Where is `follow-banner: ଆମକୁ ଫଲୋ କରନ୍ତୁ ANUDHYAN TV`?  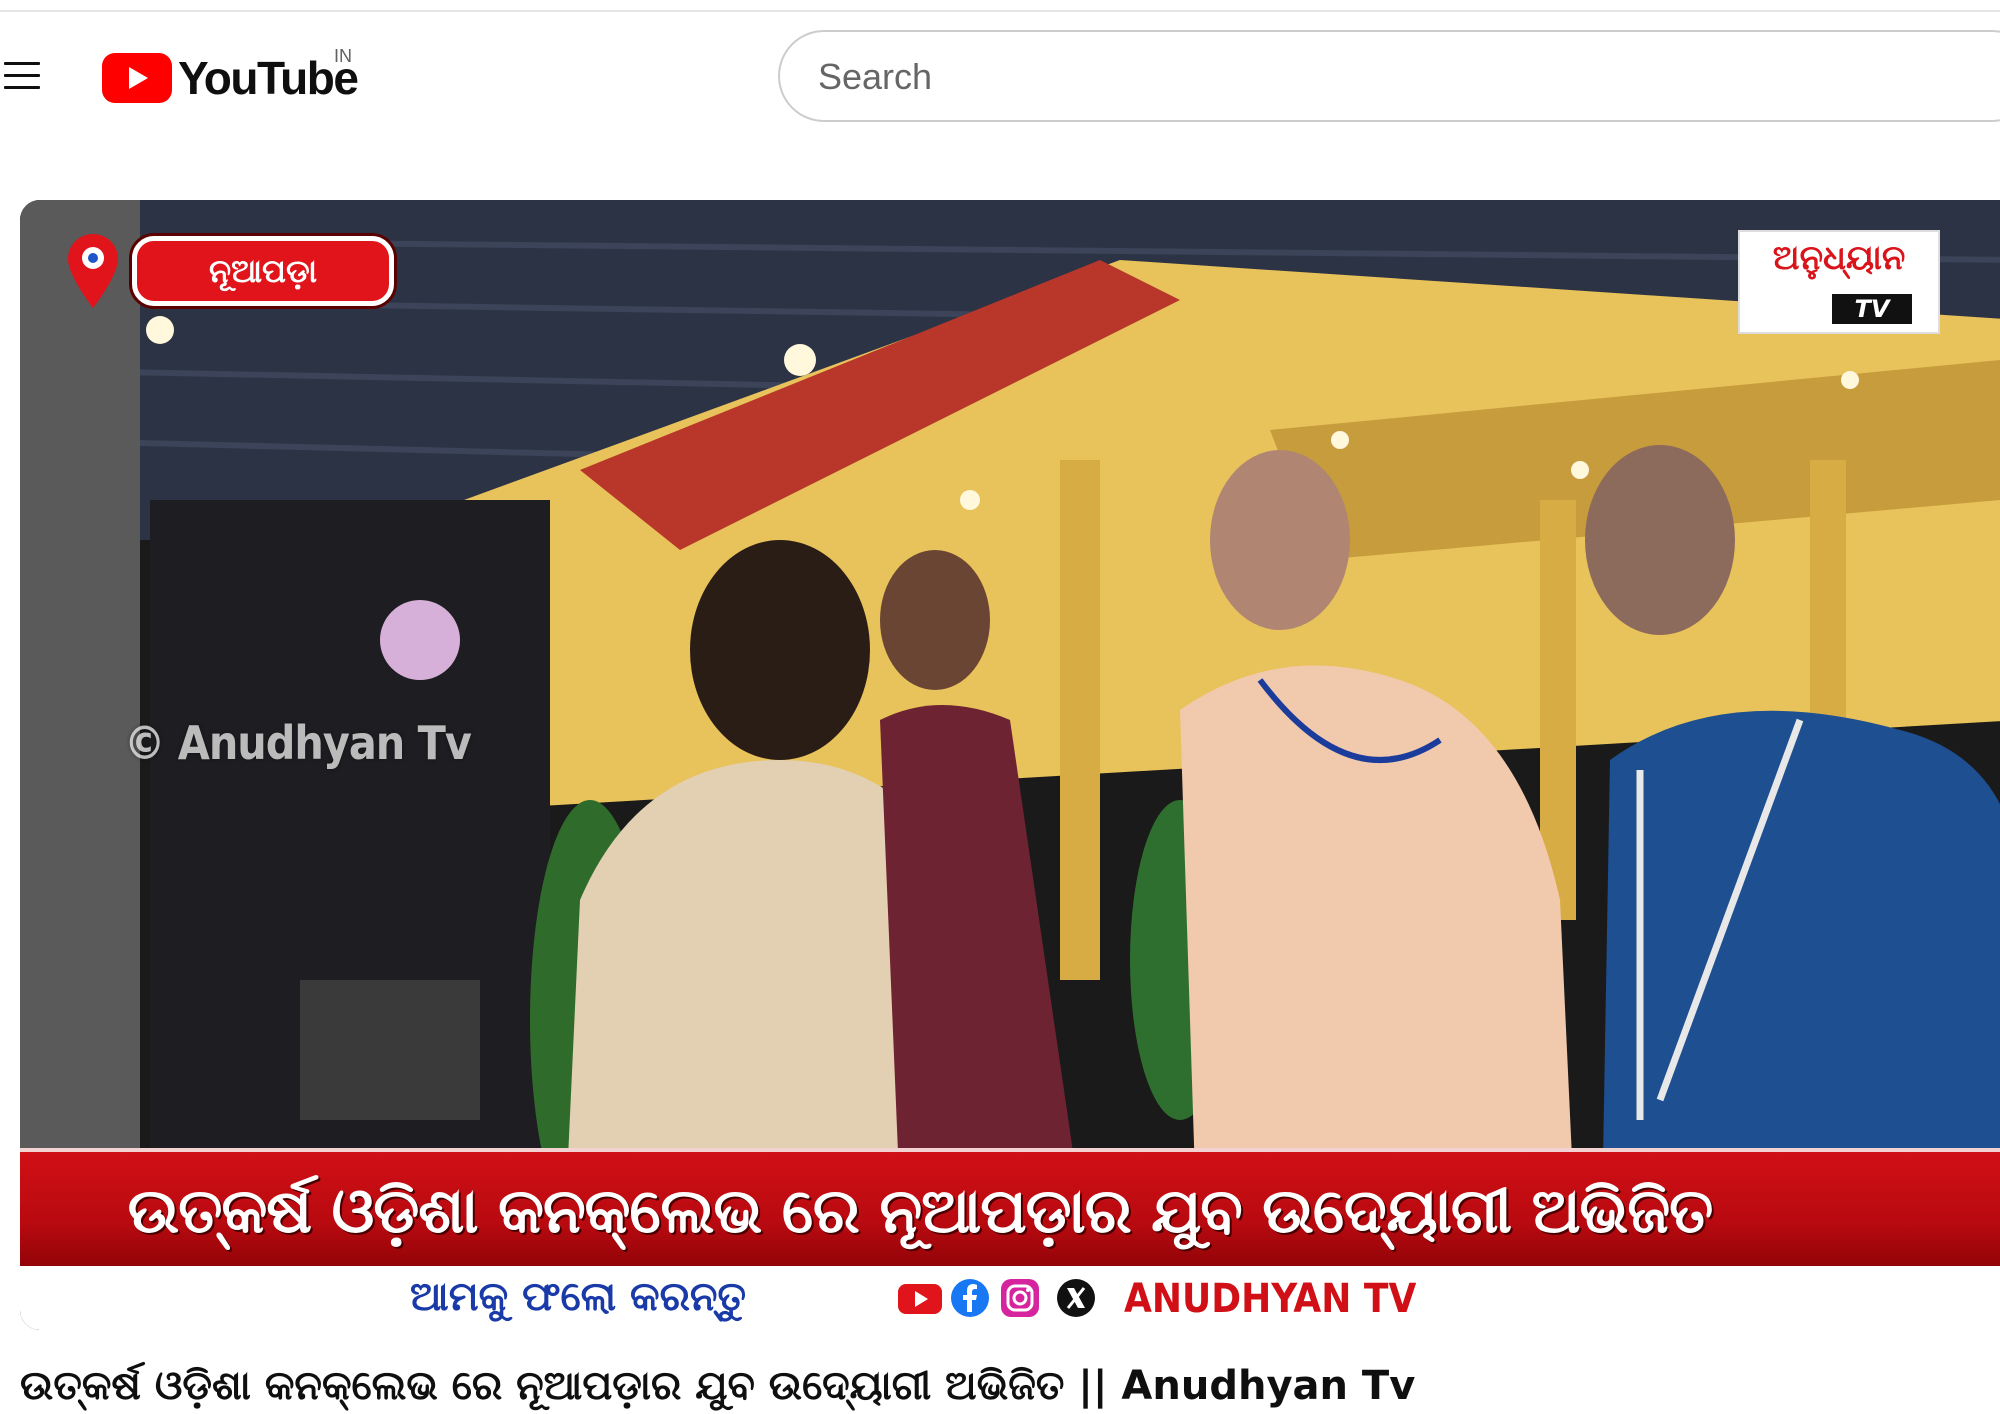
follow-banner: ଆମକୁ ଫଲୋ କରନ୍ତୁ ANUDHYAN TV is located at coordinates (1010, 1298).